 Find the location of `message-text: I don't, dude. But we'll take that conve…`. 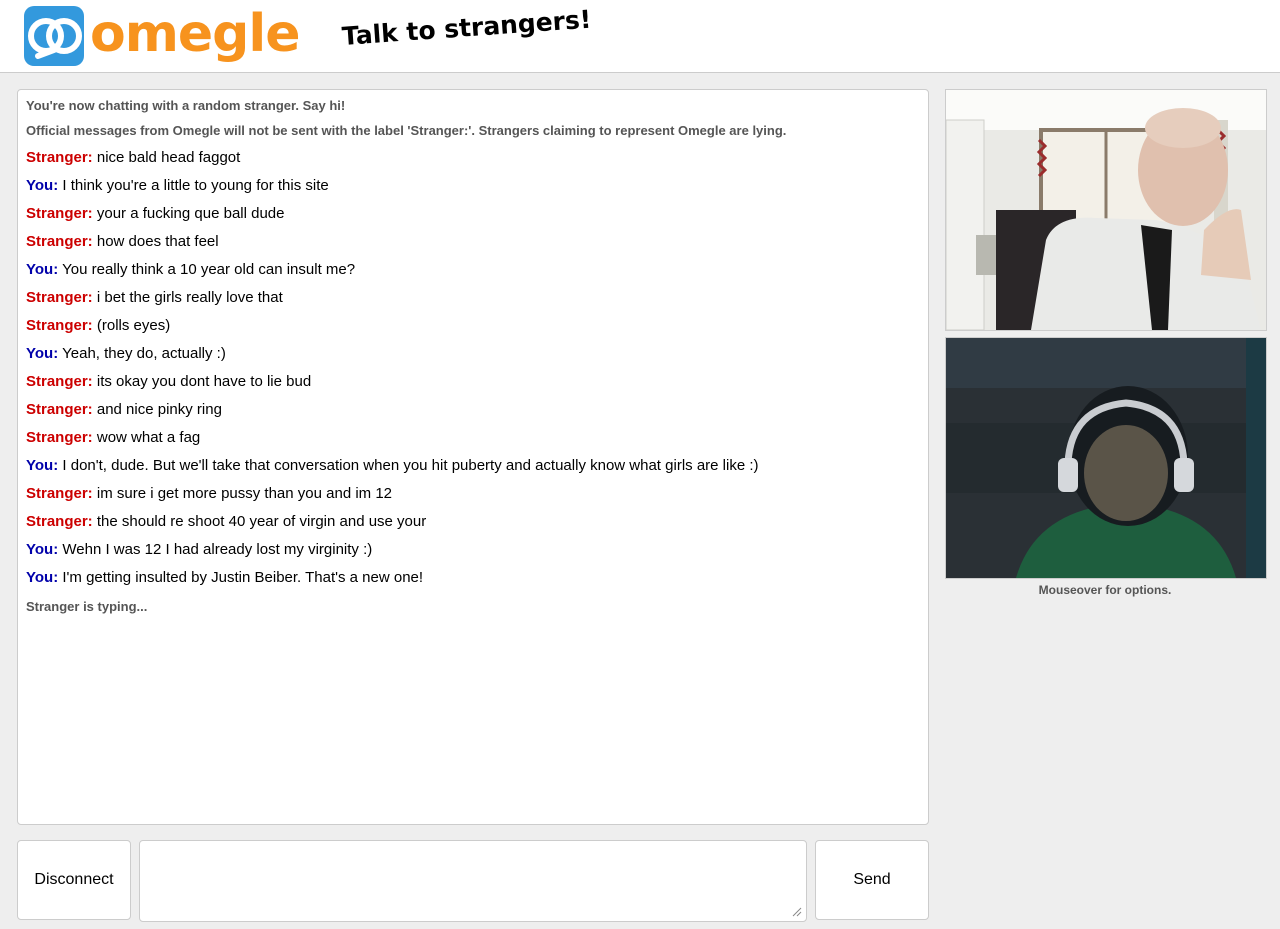

message-text: I don't, dude. But we'll take that conve… is located at coordinates (410, 465).